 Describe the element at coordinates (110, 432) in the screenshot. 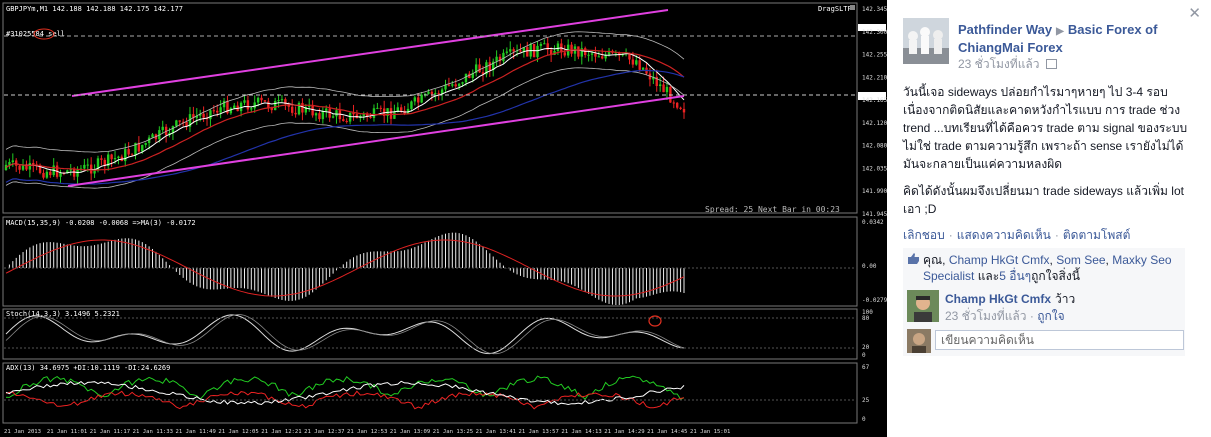

I see `time-tick-label: 21 Jan 11:17` at that location.